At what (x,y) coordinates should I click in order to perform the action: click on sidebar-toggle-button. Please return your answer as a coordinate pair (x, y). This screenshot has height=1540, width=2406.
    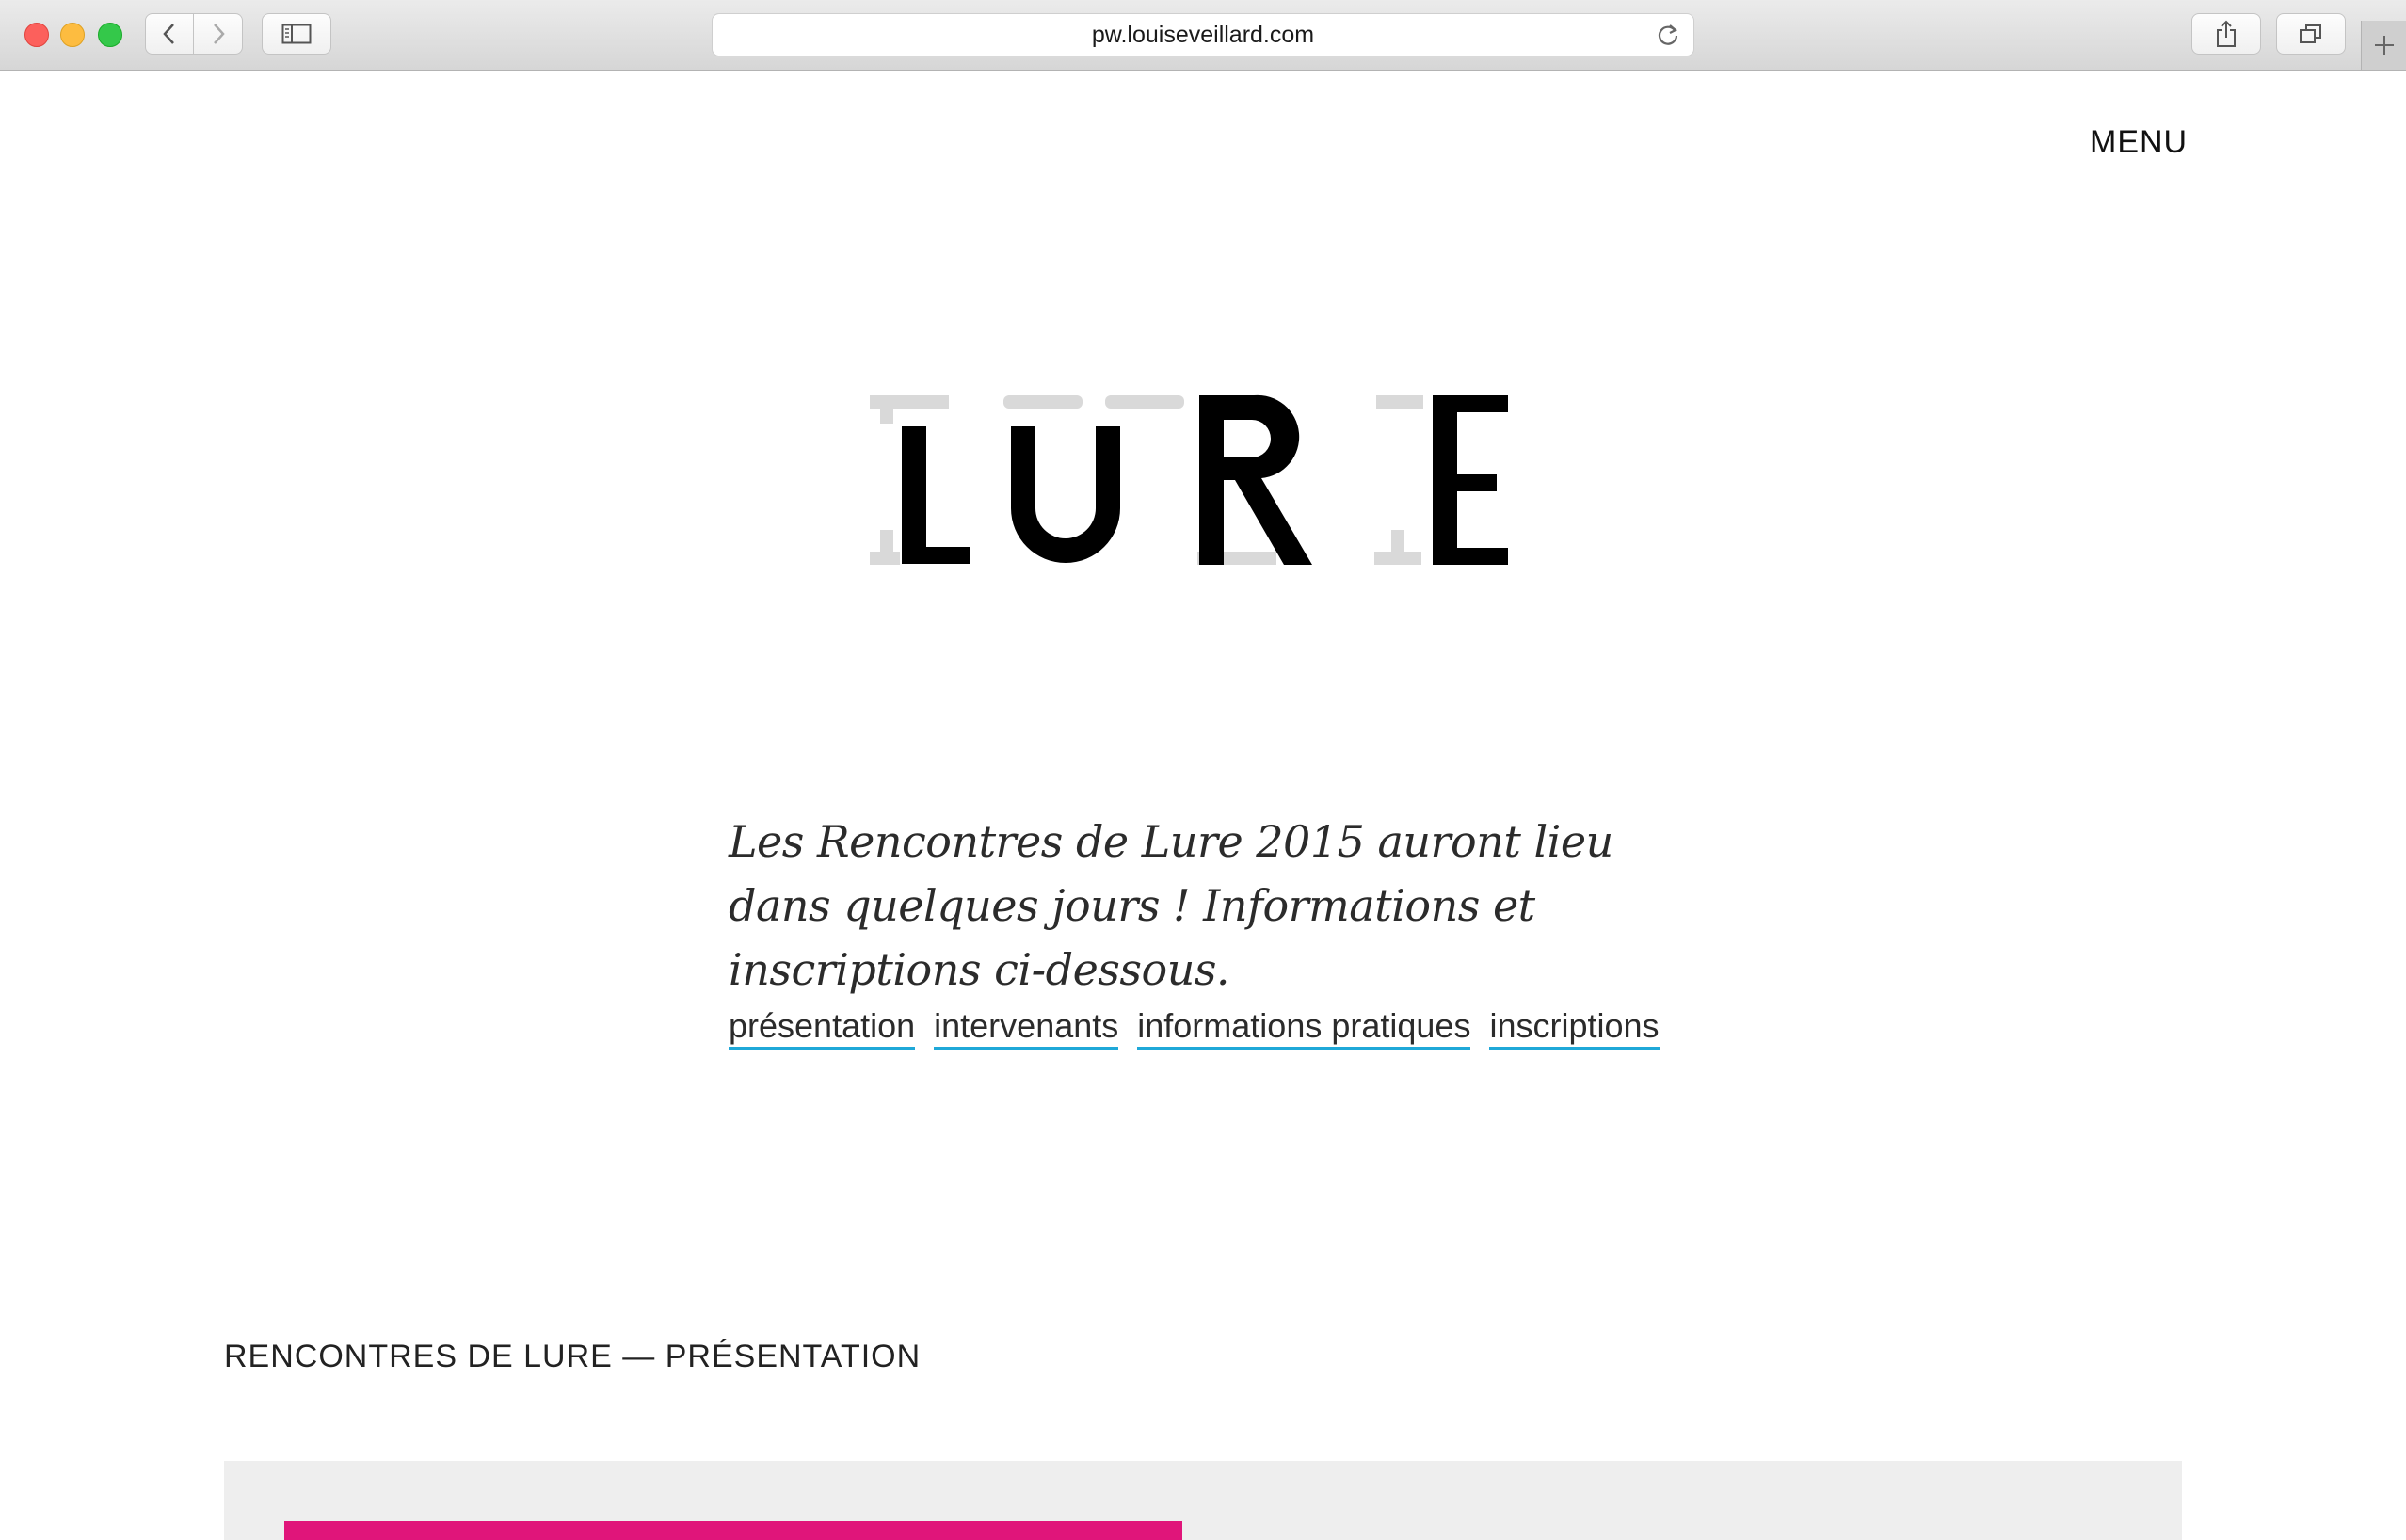
    Looking at the image, I should click on (296, 34).